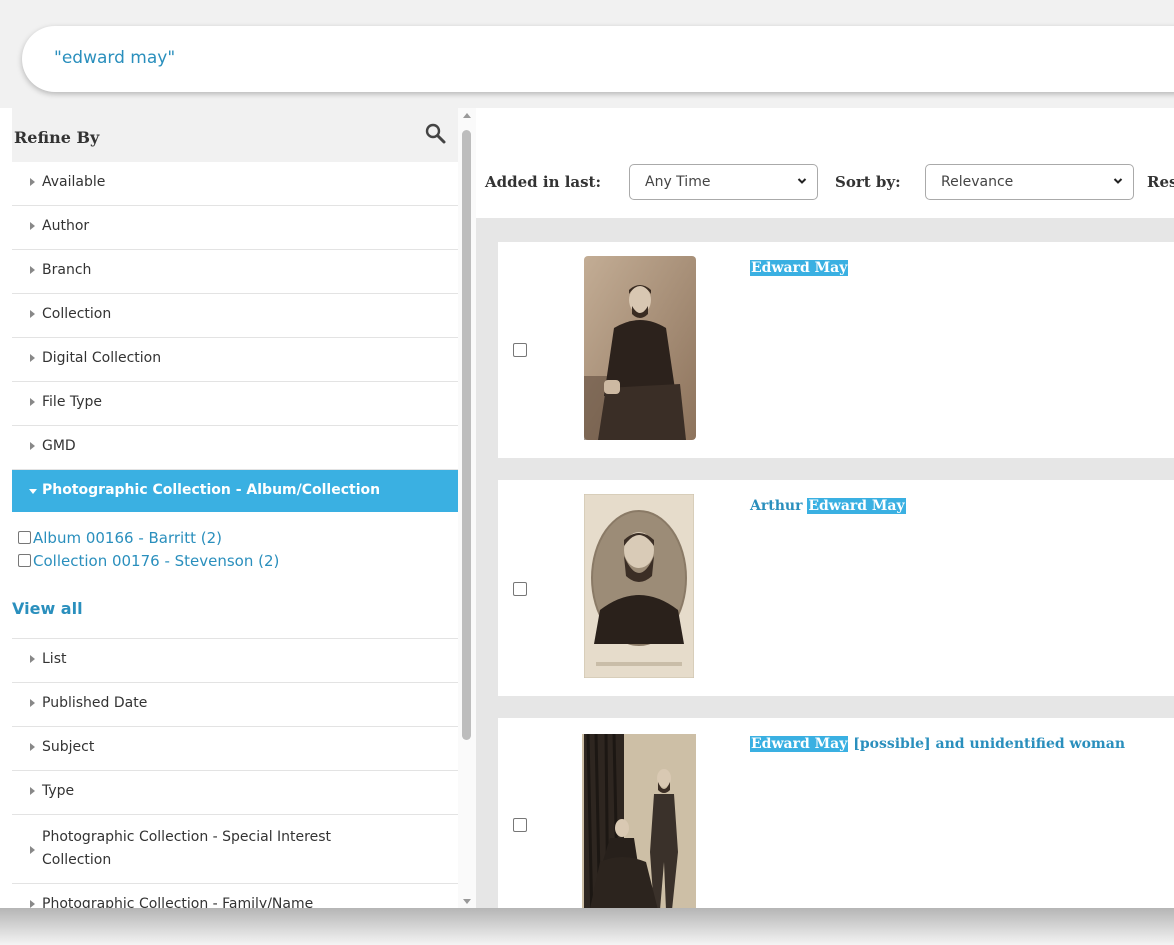 The width and height of the screenshot is (1174, 945). Describe the element at coordinates (235, 448) in the screenshot. I see `facet-gmd: GMD` at that location.